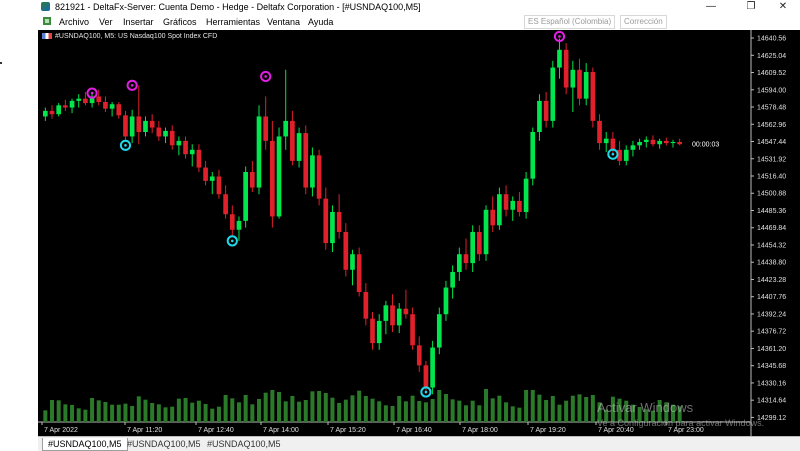  What do you see at coordinates (45, 6) in the screenshot?
I see `app-icon` at bounding box center [45, 6].